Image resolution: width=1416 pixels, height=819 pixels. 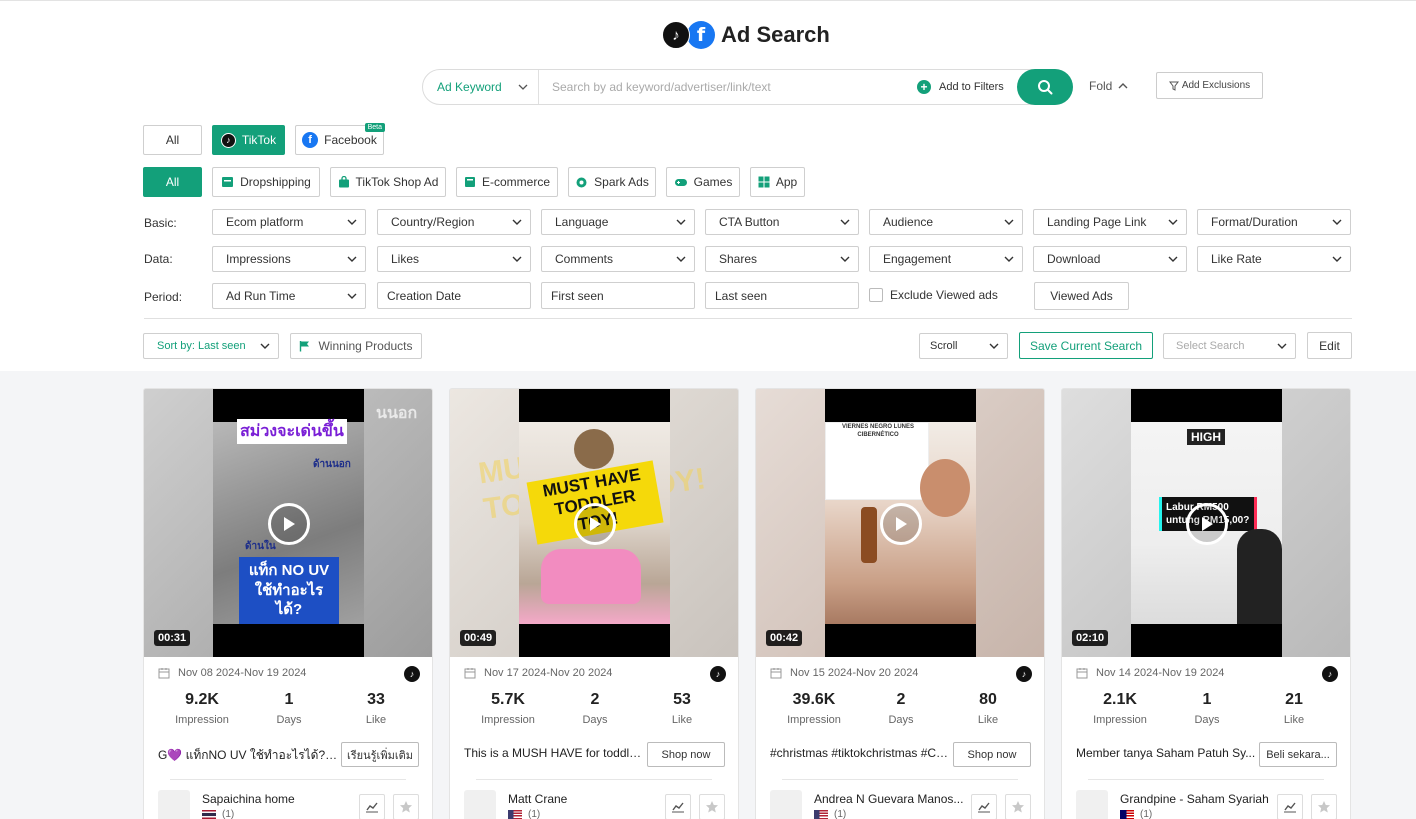 What do you see at coordinates (946, 259) in the screenshot?
I see `filter-engagement: Engagement` at bounding box center [946, 259].